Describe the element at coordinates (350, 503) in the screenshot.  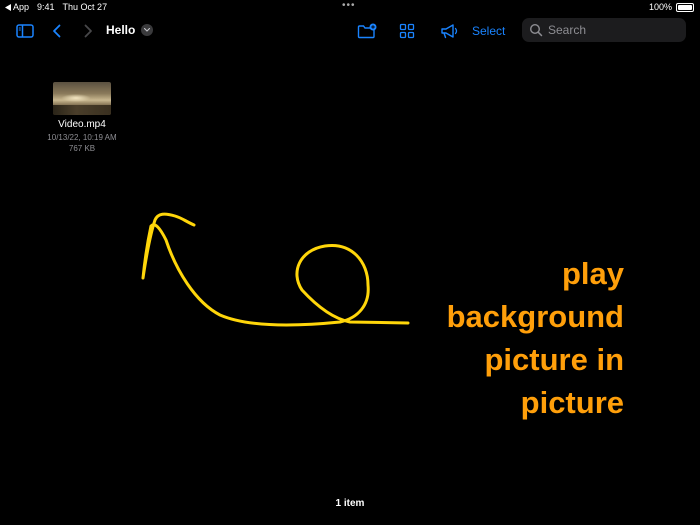
I see `item-count: 1 item` at that location.